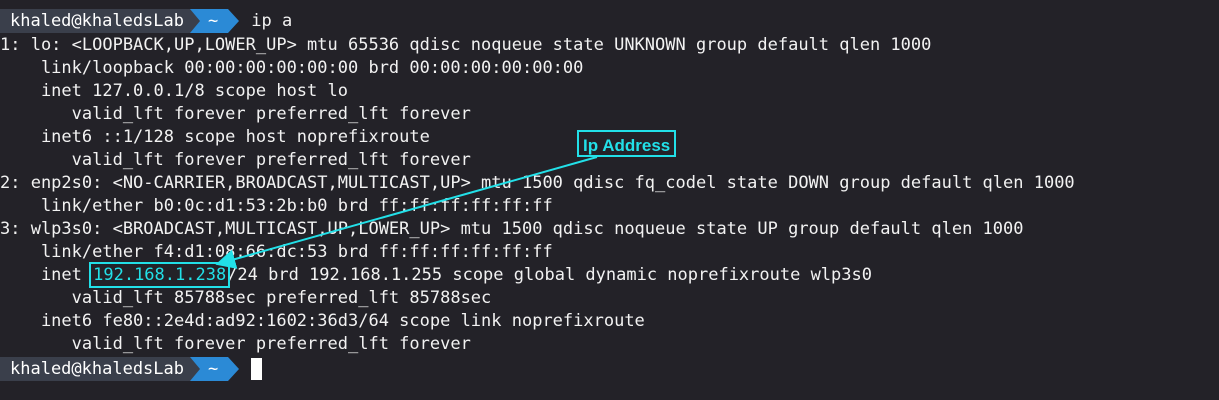 The image size is (1219, 400). What do you see at coordinates (609, 21) in the screenshot?
I see `prompt-line: khaled@khaledsLab ~ ip a` at bounding box center [609, 21].